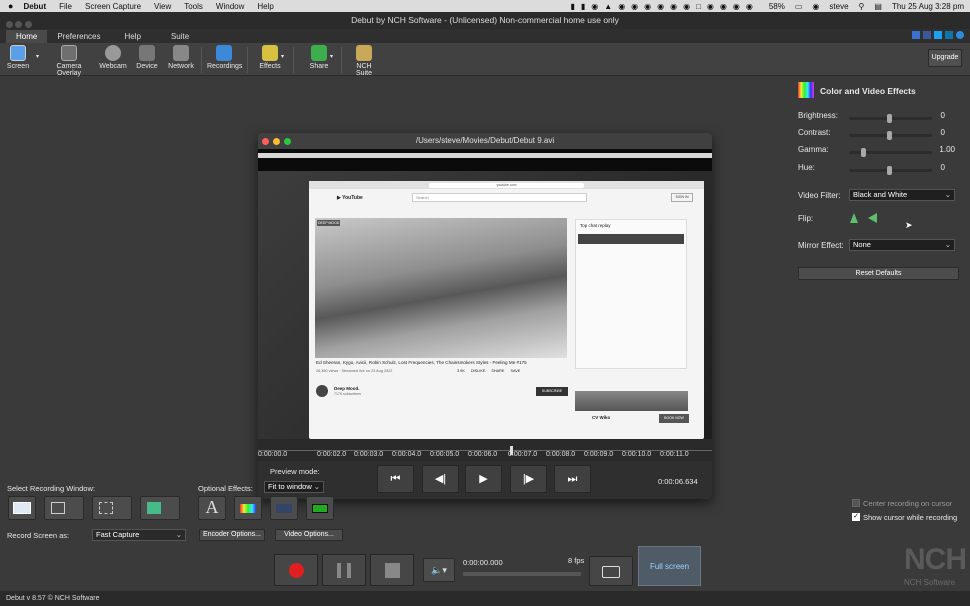  Describe the element at coordinates (160, 508) in the screenshot. I see `previous-region-button` at that location.